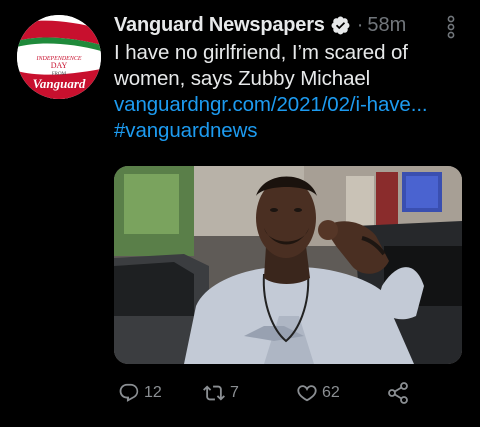 Image resolution: width=480 pixels, height=427 pixels. What do you see at coordinates (279, 393) in the screenshot?
I see `tweet-actions: 12 7 62` at bounding box center [279, 393].